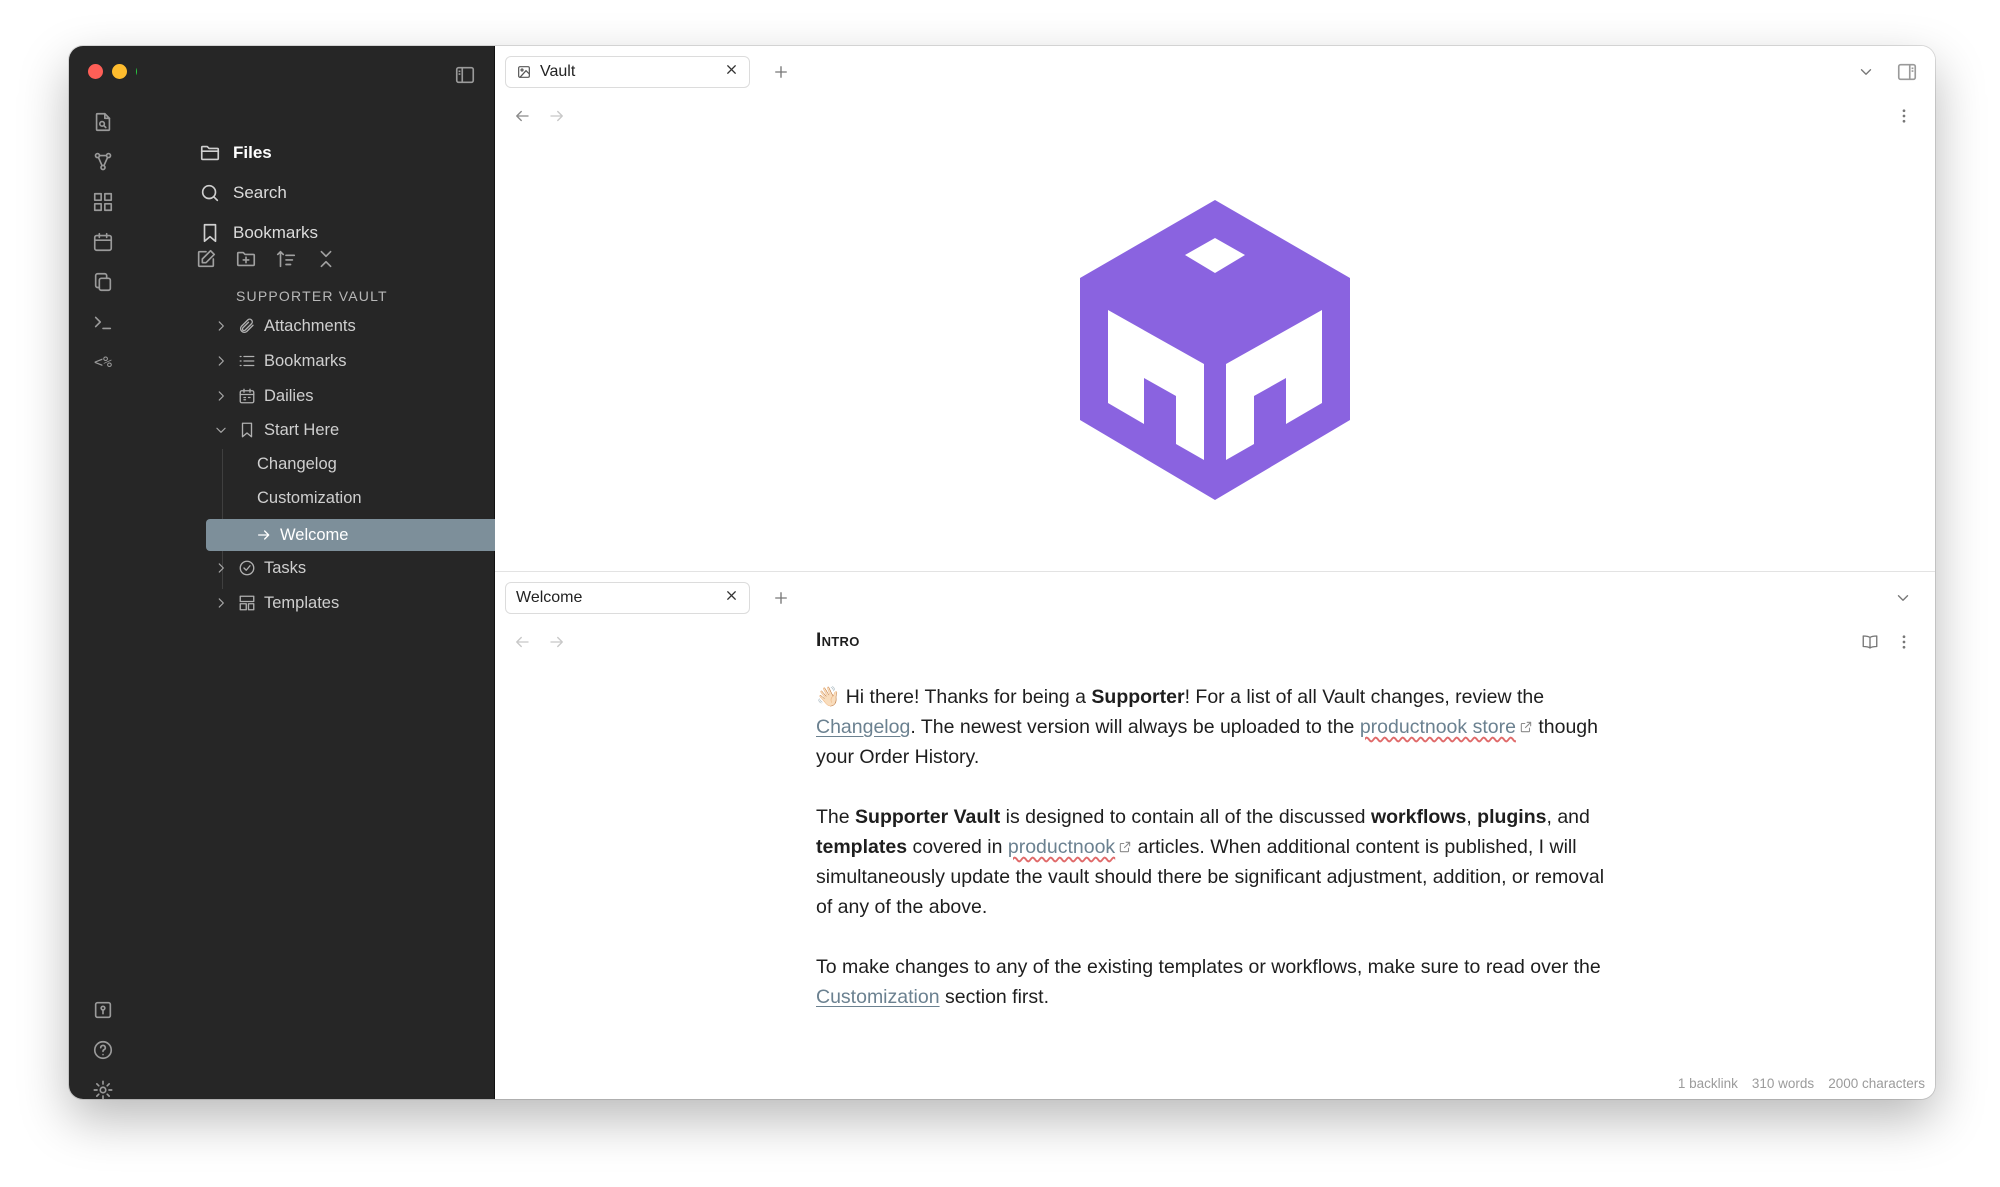 The height and width of the screenshot is (1187, 2000). Describe the element at coordinates (314, 534) in the screenshot. I see `tree-label: Welcome` at that location.